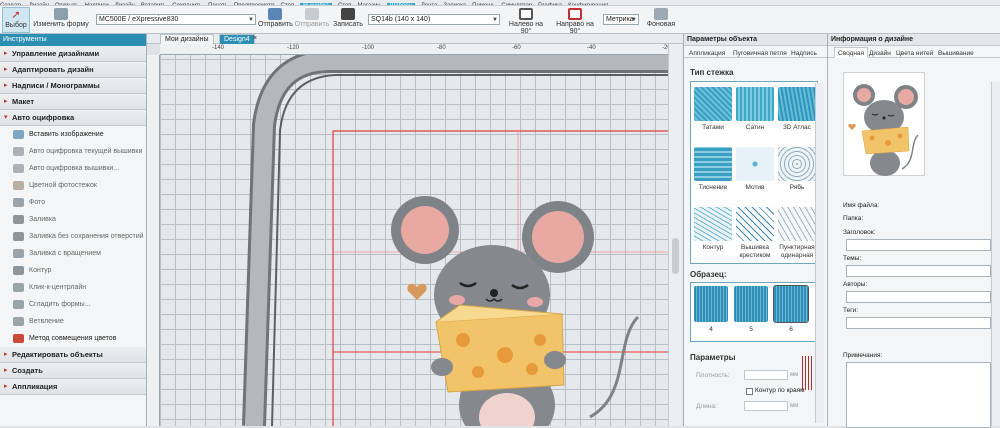  What do you see at coordinates (73, 371) in the screenshot?
I see `tools-section: Создать` at bounding box center [73, 371].